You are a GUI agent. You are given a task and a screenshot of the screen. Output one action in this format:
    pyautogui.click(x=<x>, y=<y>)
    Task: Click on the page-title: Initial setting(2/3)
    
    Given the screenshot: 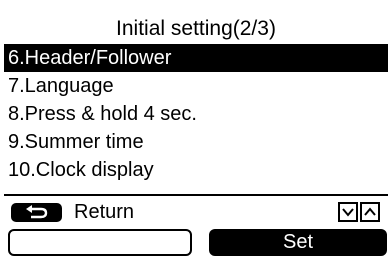 What is the action you would take?
    pyautogui.click(x=196, y=28)
    